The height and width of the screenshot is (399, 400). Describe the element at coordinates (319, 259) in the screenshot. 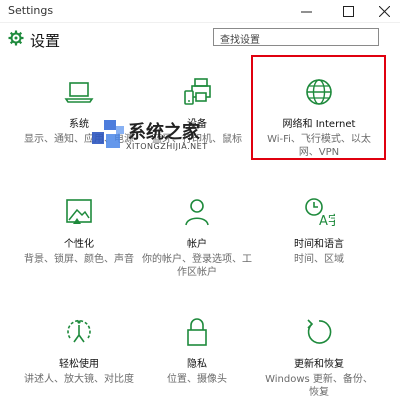

I see `tile-time-language-desc: 时间、区域` at that location.